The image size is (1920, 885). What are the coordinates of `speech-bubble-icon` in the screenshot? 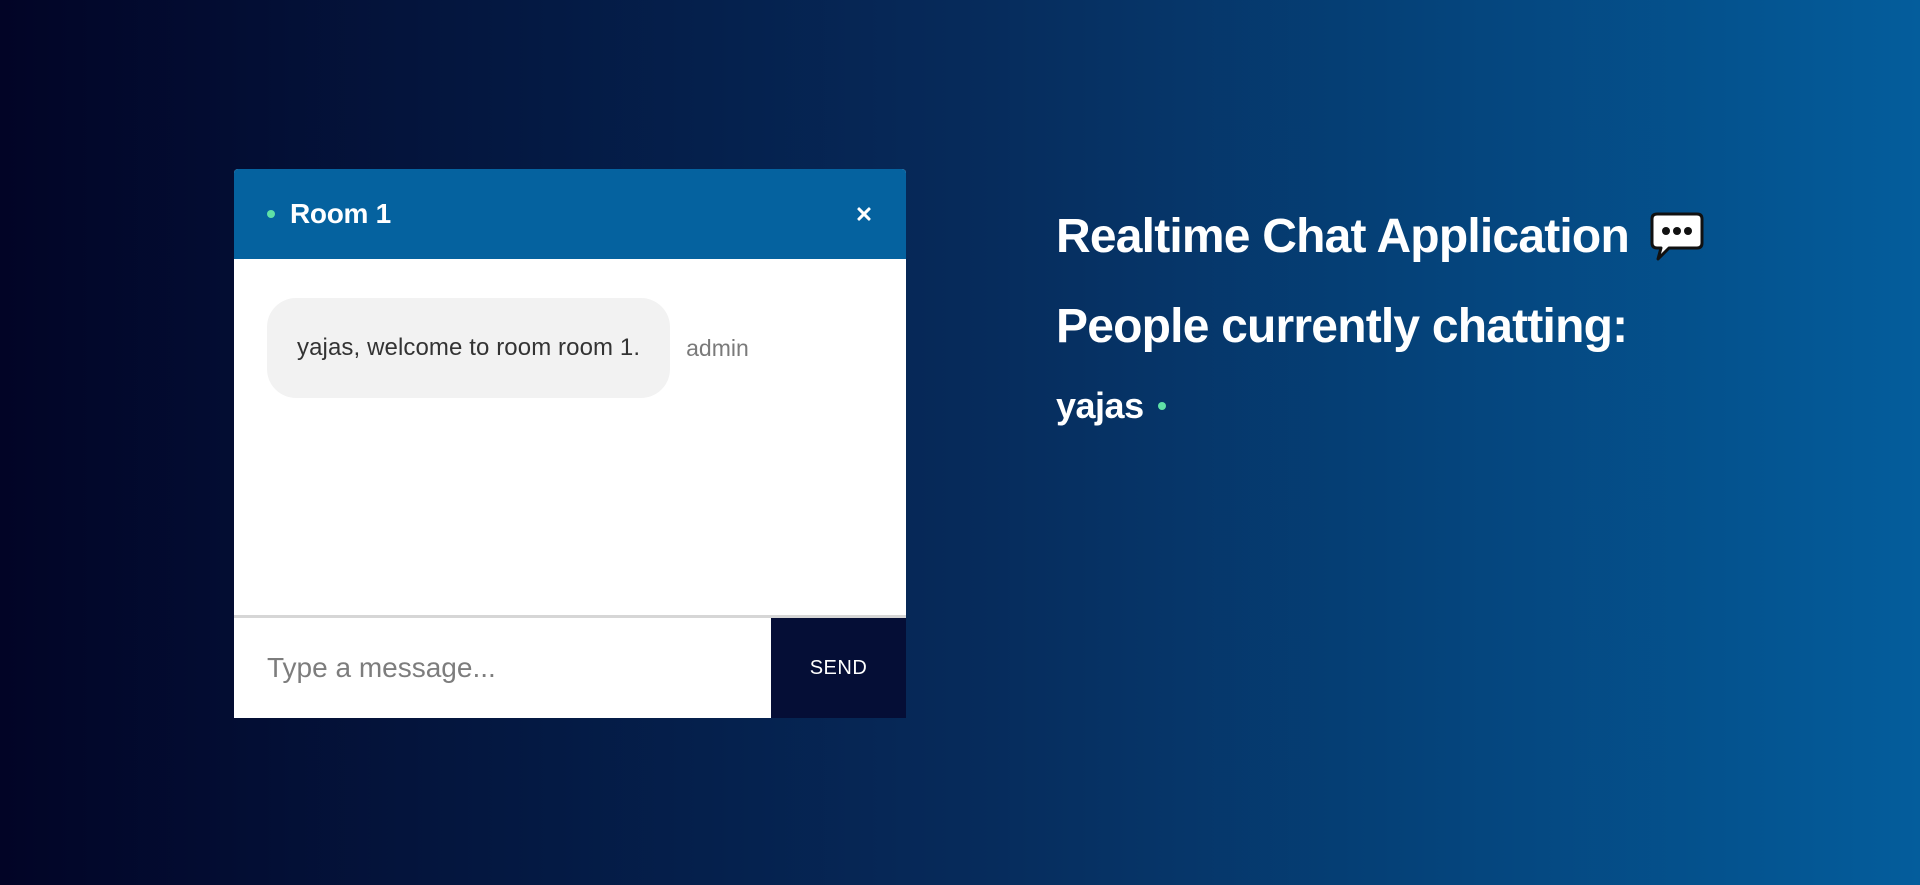 It's located at (1677, 236).